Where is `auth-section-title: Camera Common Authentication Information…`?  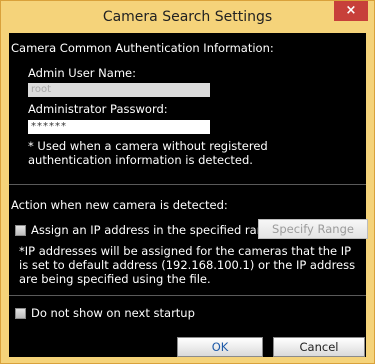 auth-section-title: Camera Common Authentication Information… is located at coordinates (142, 48).